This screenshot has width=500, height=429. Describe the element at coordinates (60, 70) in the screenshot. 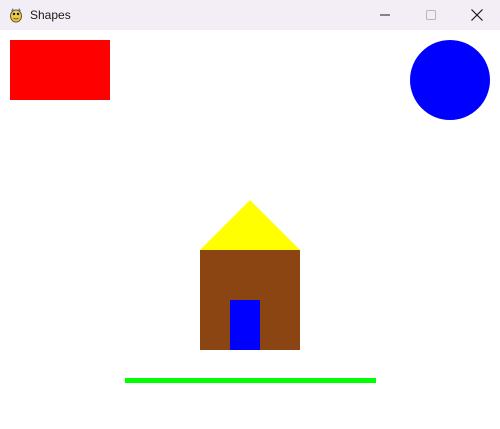

I see `red-rectangle` at that location.